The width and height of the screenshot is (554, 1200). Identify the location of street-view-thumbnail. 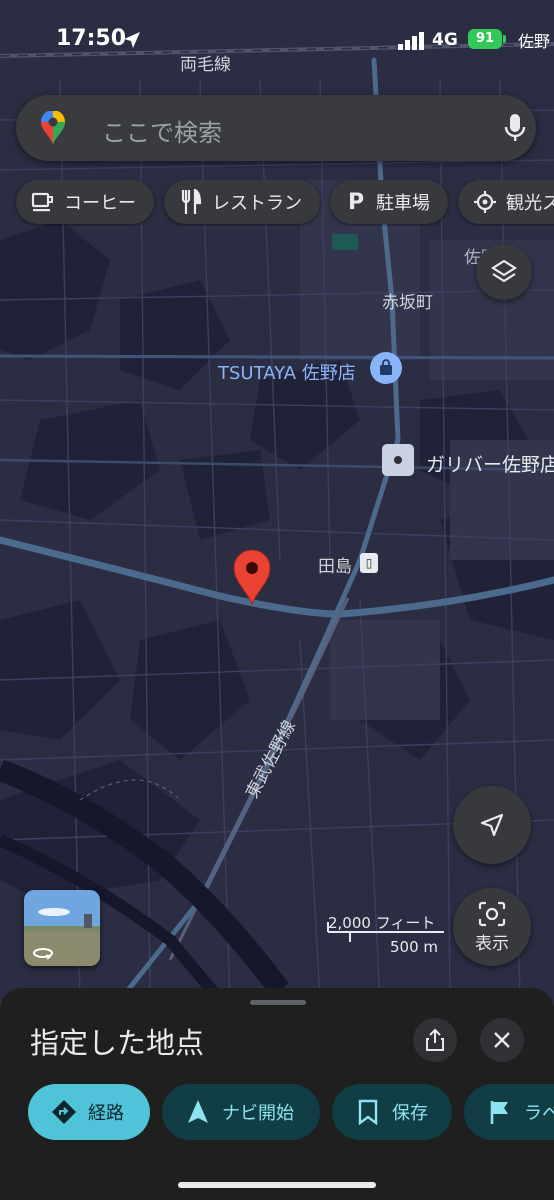
(62, 928).